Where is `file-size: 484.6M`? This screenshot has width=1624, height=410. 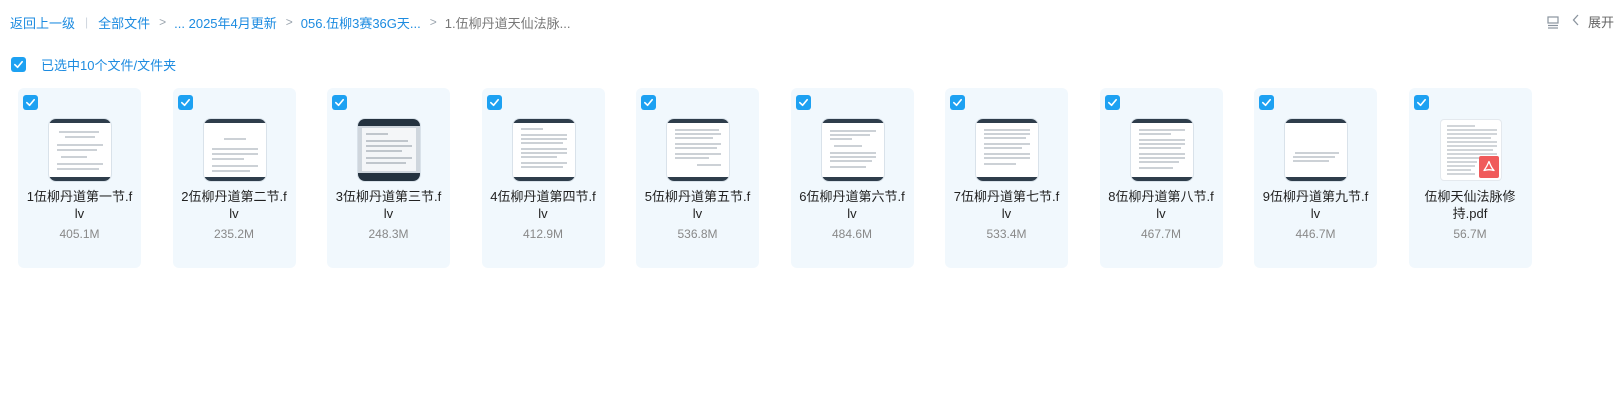
file-size: 484.6M is located at coordinates (852, 234).